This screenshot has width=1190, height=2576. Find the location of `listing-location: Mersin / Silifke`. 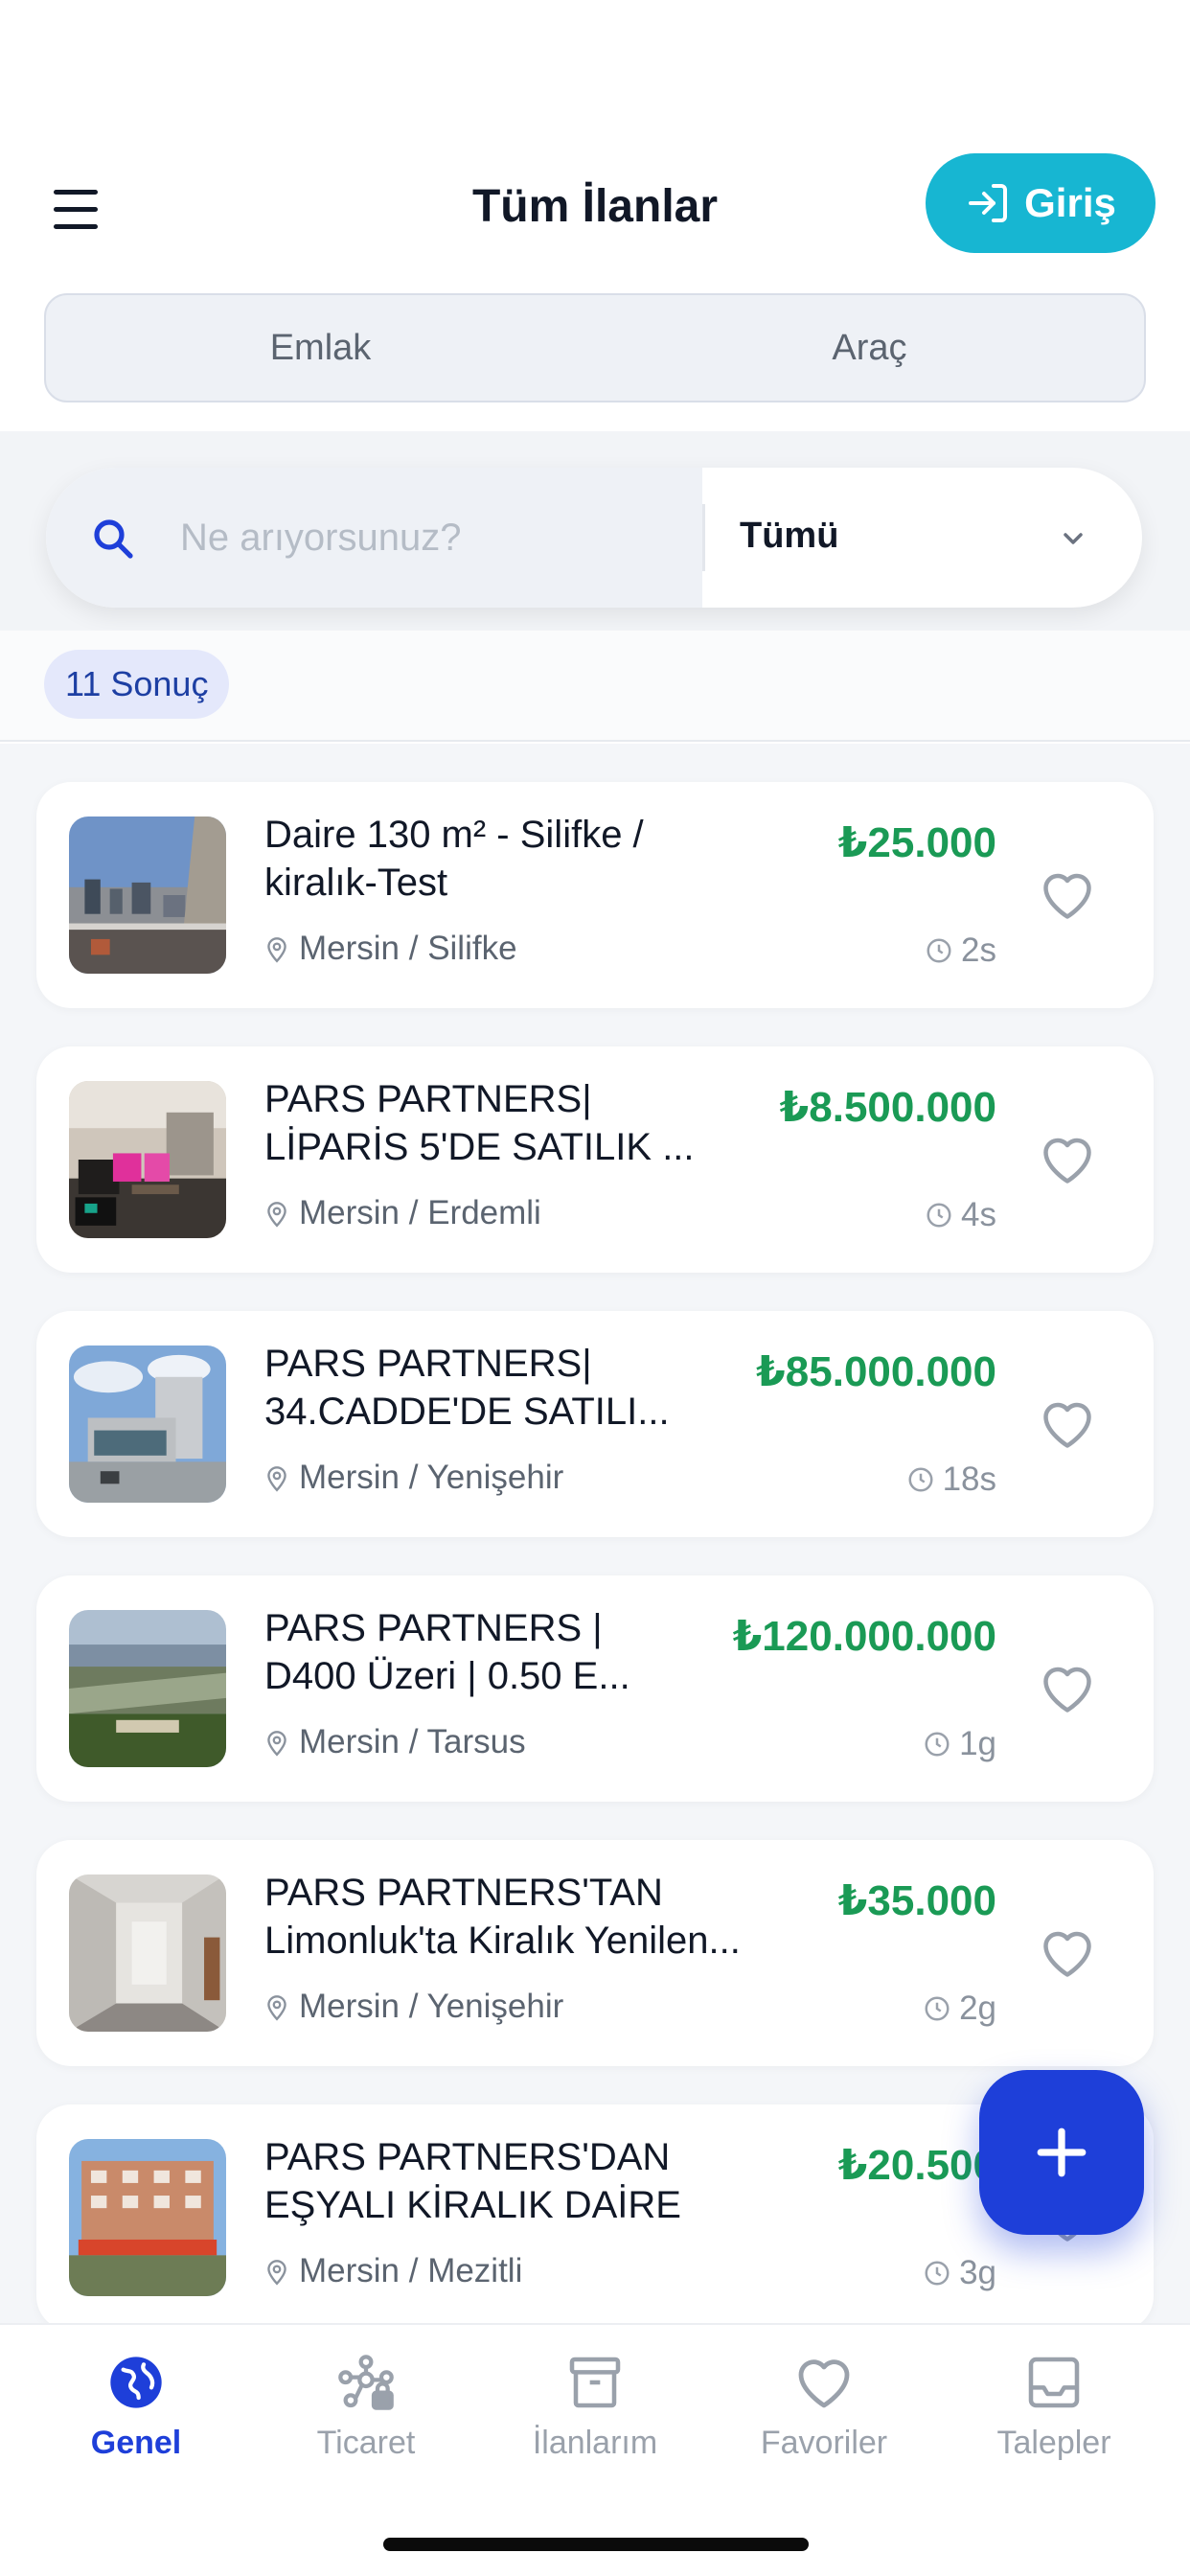

listing-location: Mersin / Silifke is located at coordinates (390, 949).